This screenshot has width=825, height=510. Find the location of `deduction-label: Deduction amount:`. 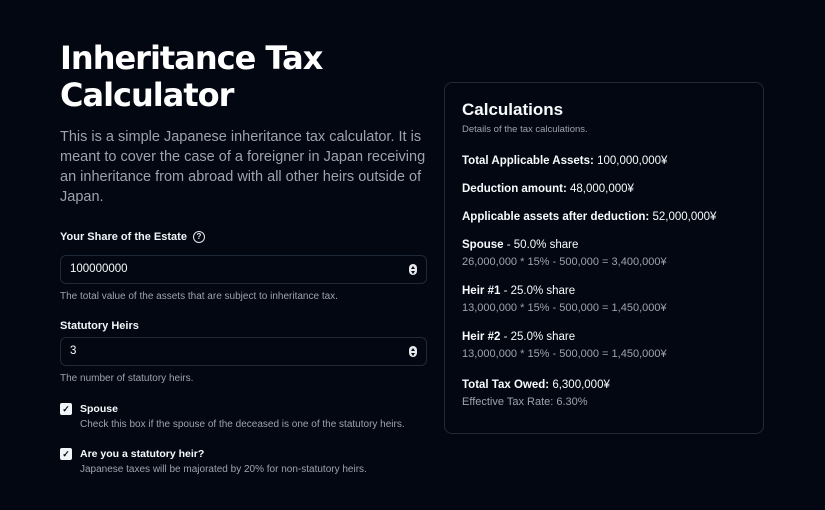

deduction-label: Deduction amount: is located at coordinates (514, 189).